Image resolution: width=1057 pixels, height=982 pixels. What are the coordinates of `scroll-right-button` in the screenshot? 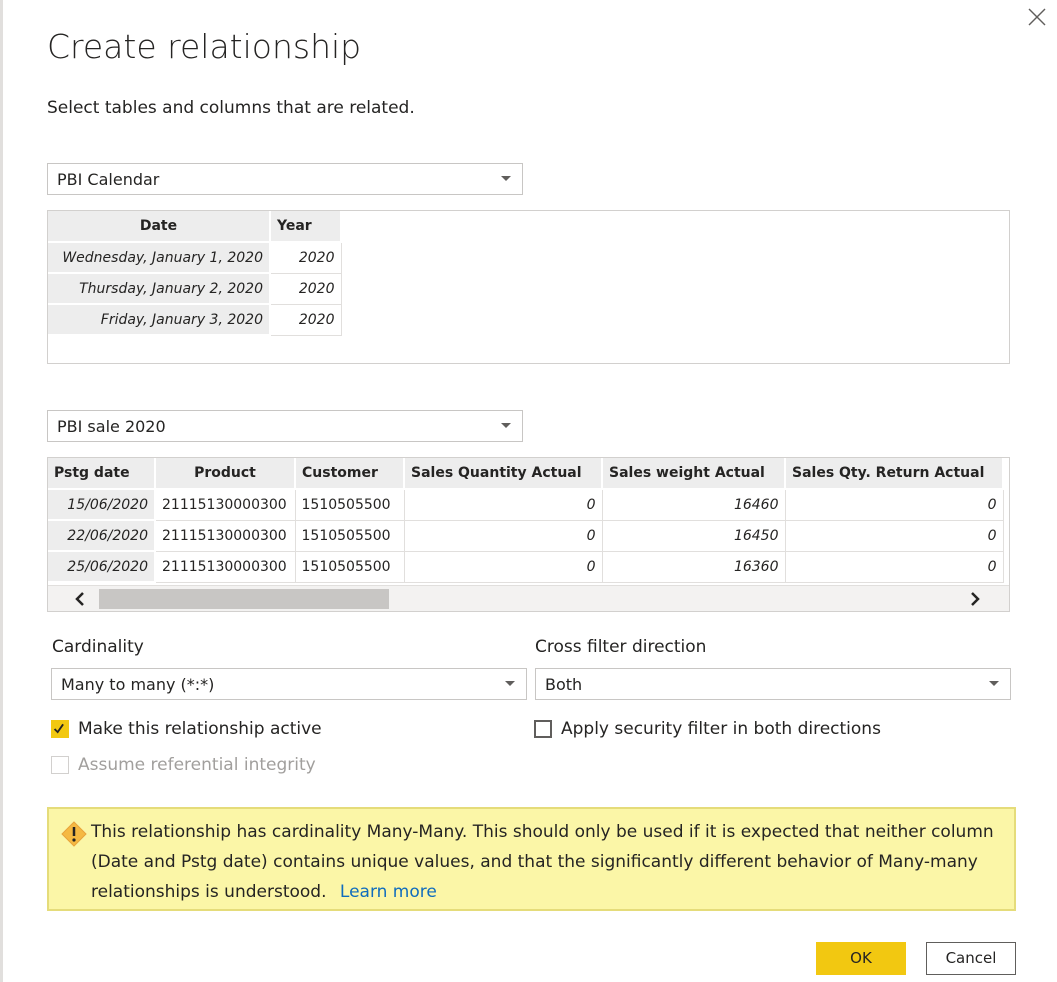 It's located at (975, 599).